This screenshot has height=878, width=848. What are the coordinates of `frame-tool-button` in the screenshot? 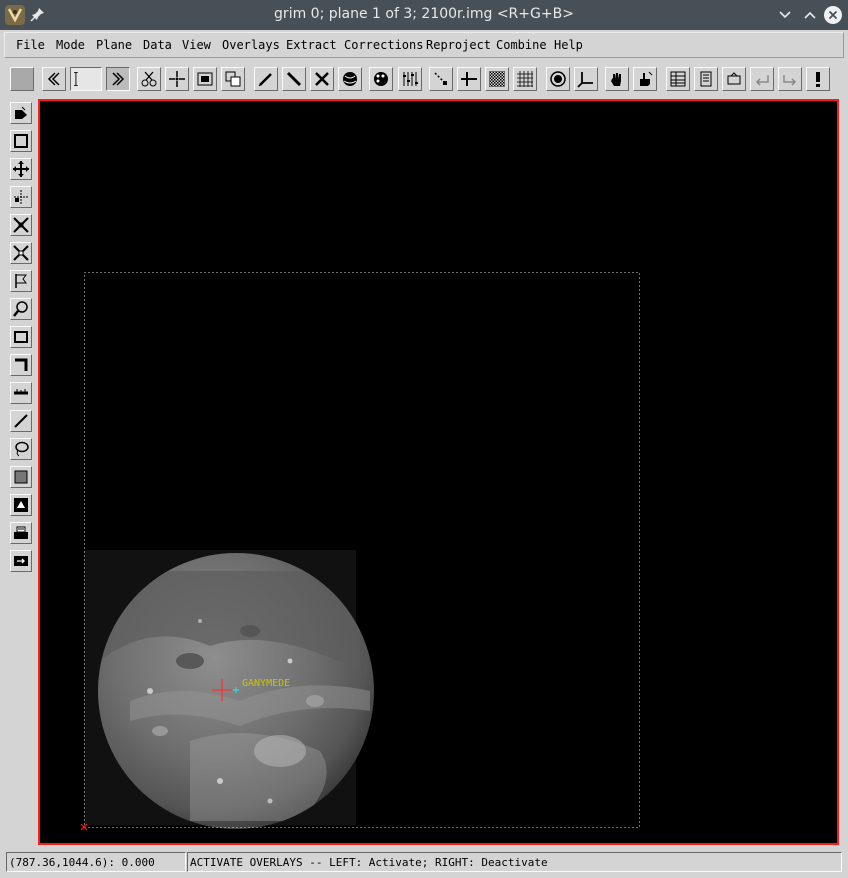 It's located at (205, 79).